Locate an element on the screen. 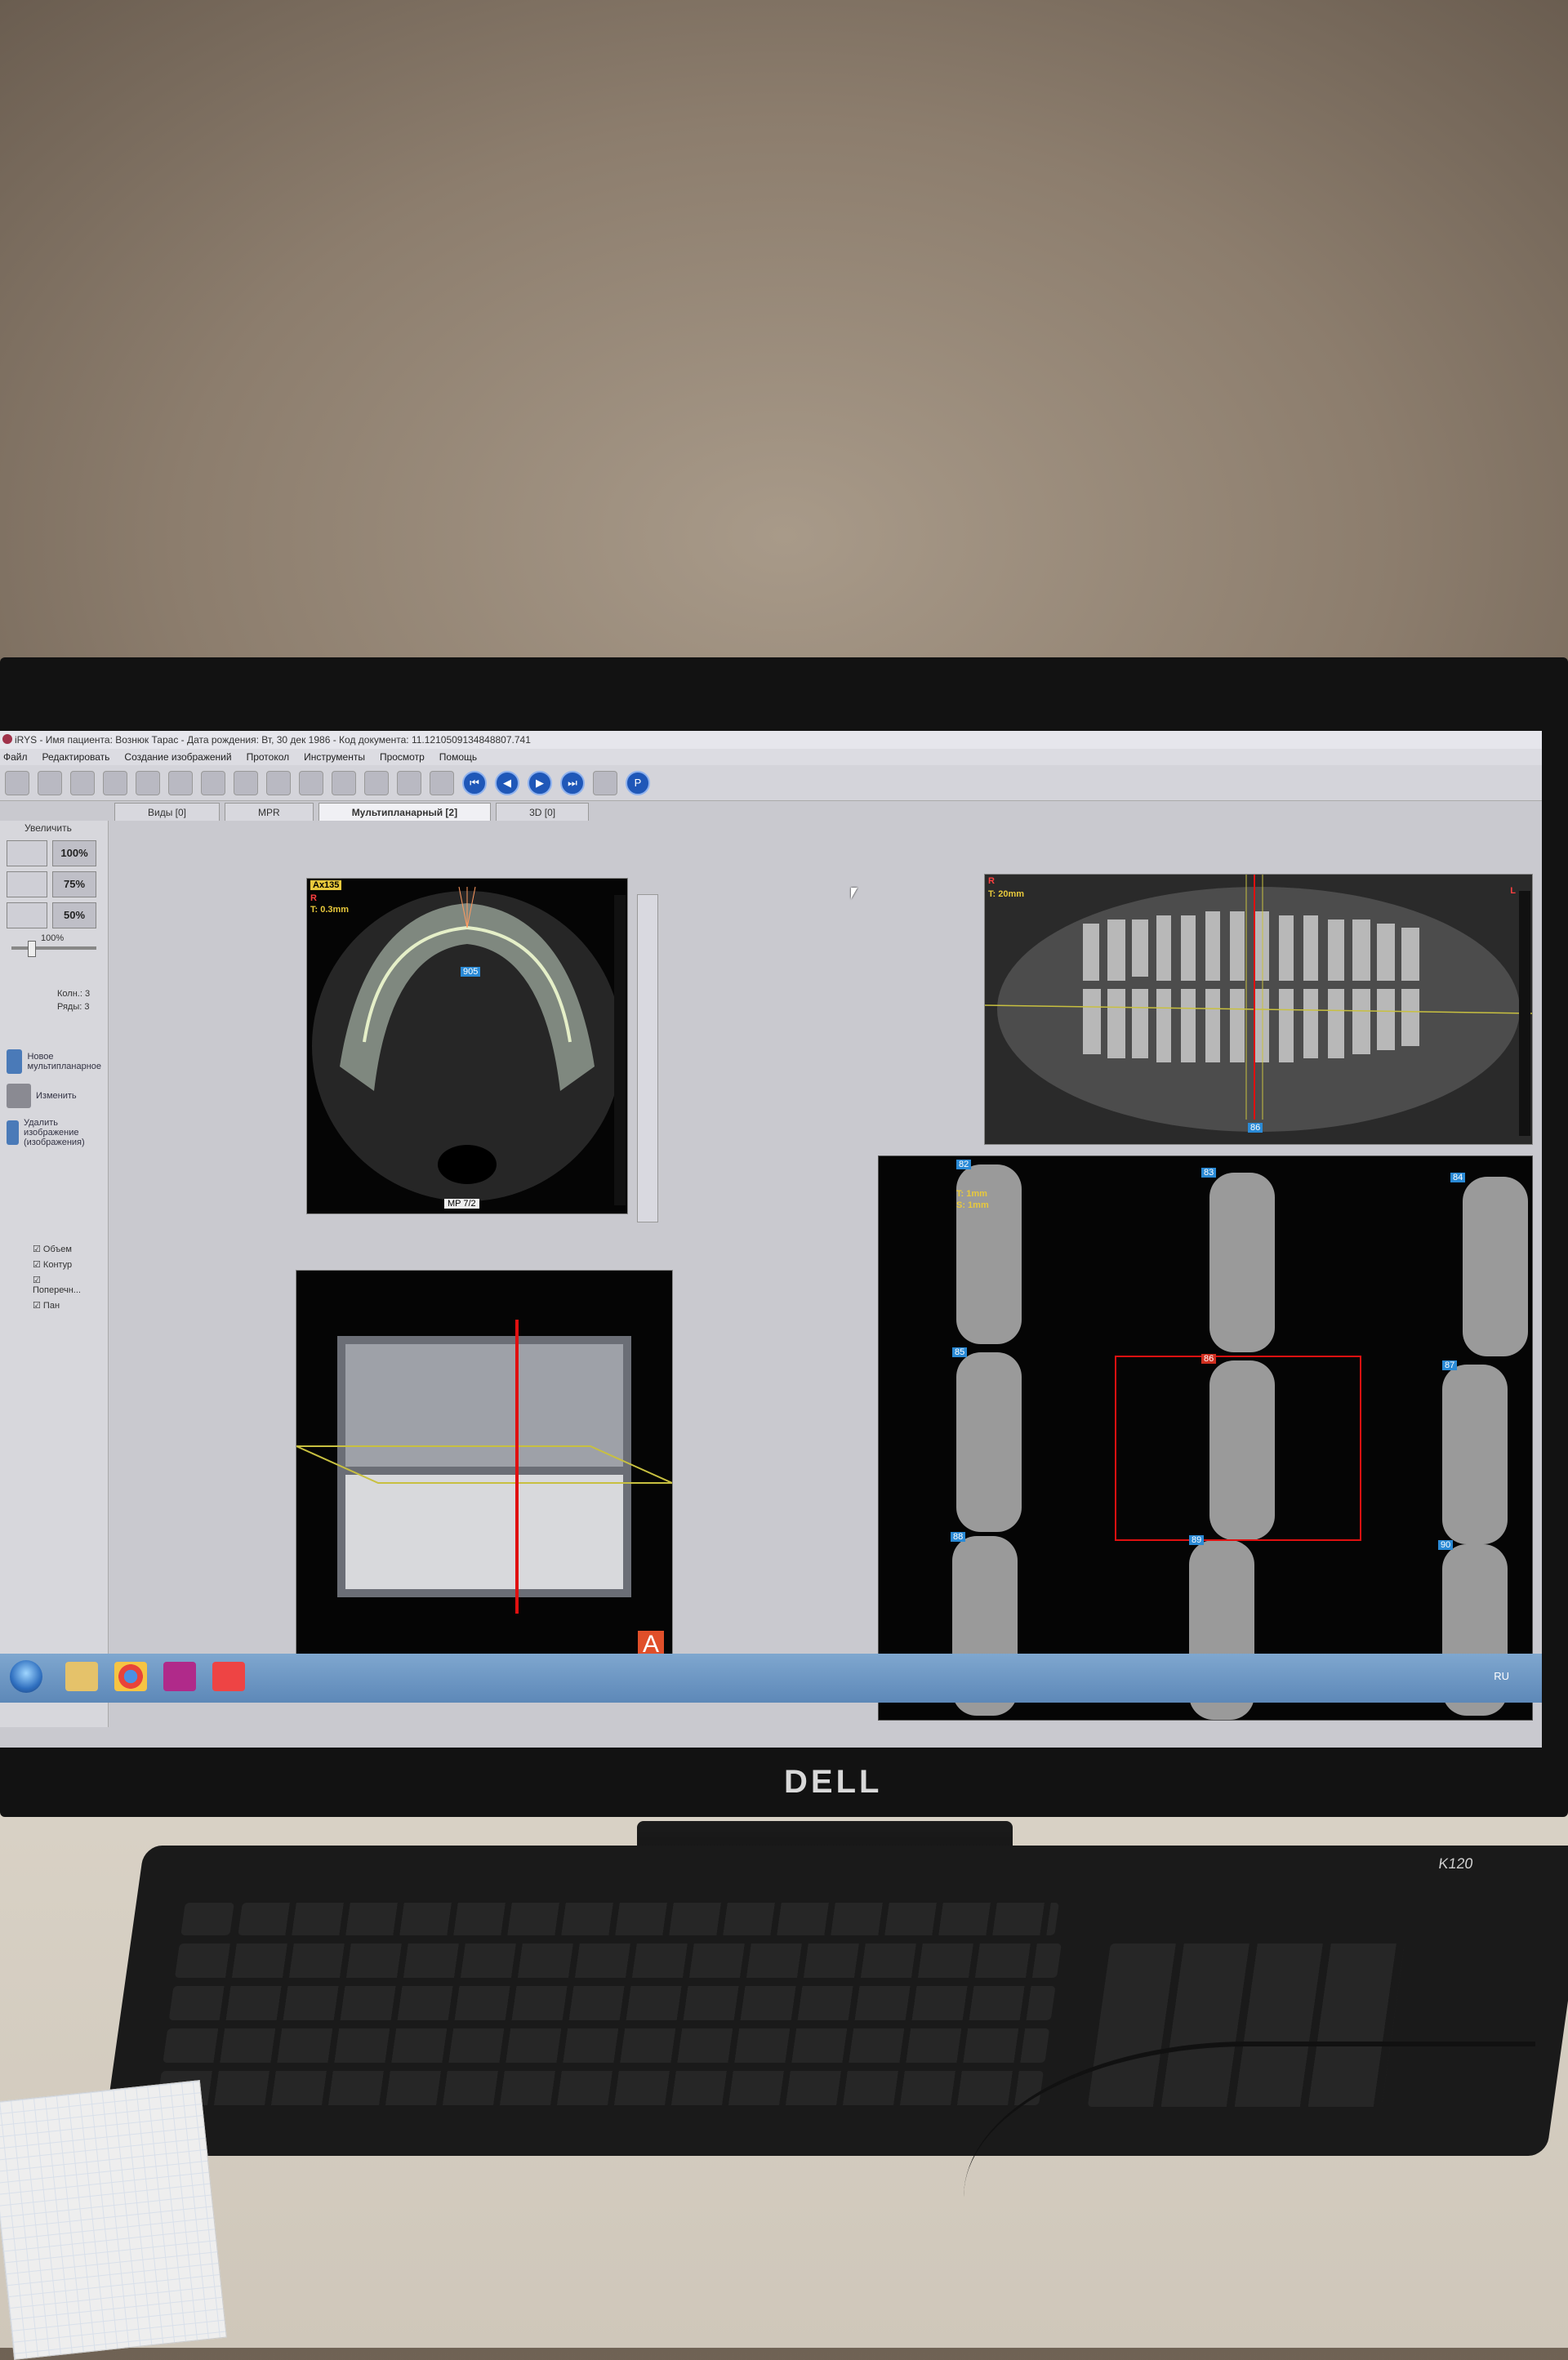  menu-help: Помощь is located at coordinates (458, 757).